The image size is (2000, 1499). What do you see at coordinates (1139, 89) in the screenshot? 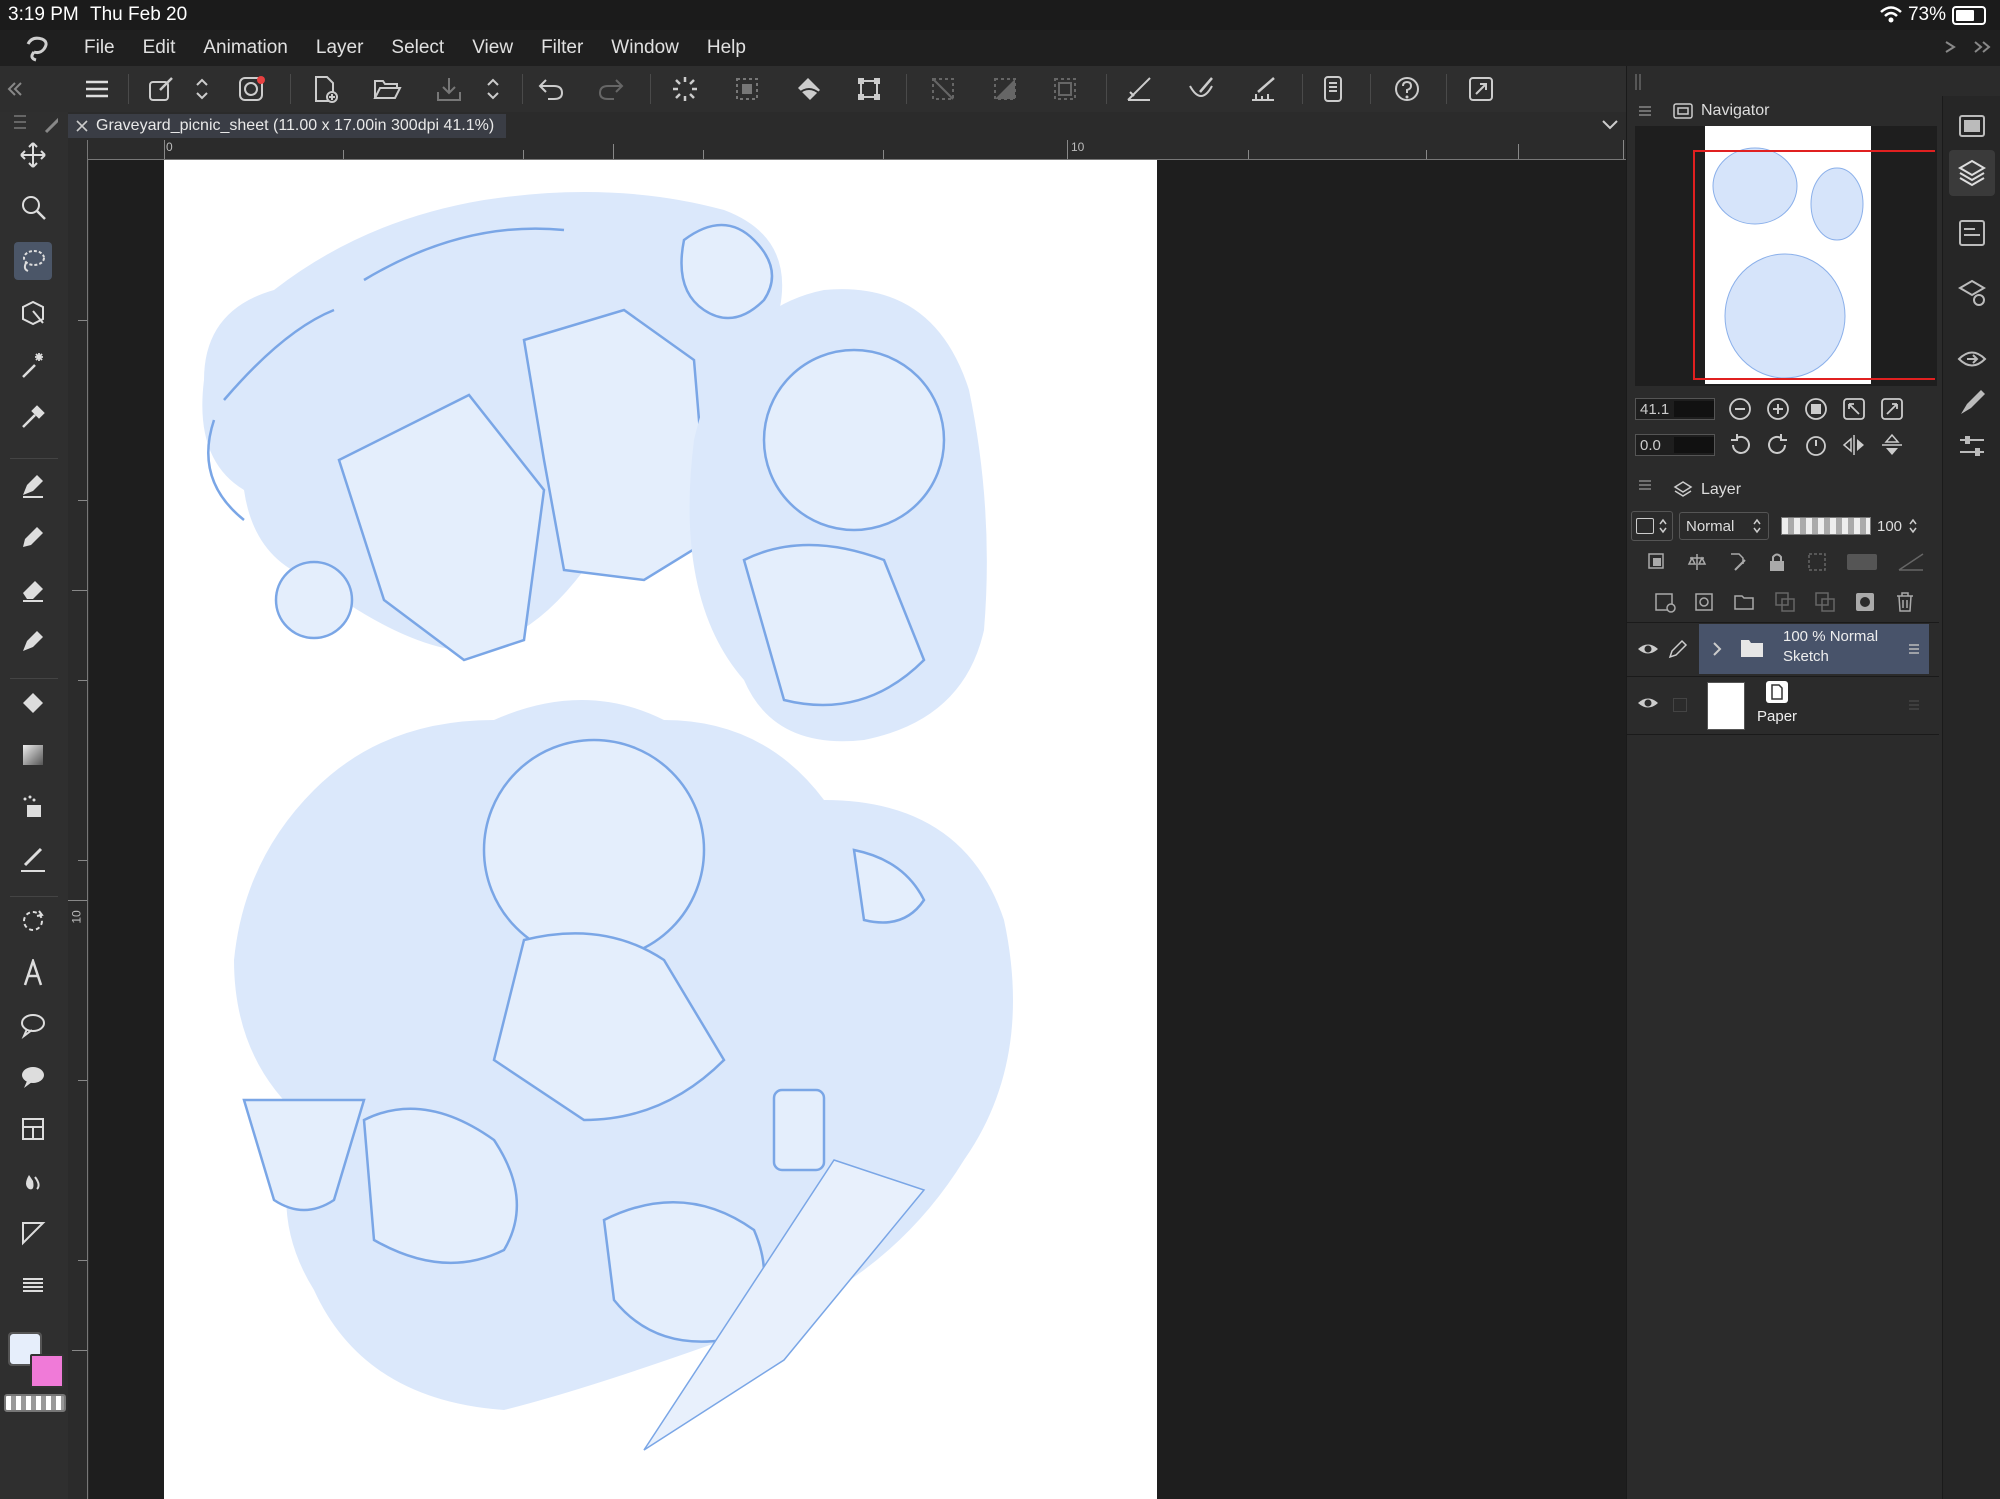
I see `ruler-snap-icon` at bounding box center [1139, 89].